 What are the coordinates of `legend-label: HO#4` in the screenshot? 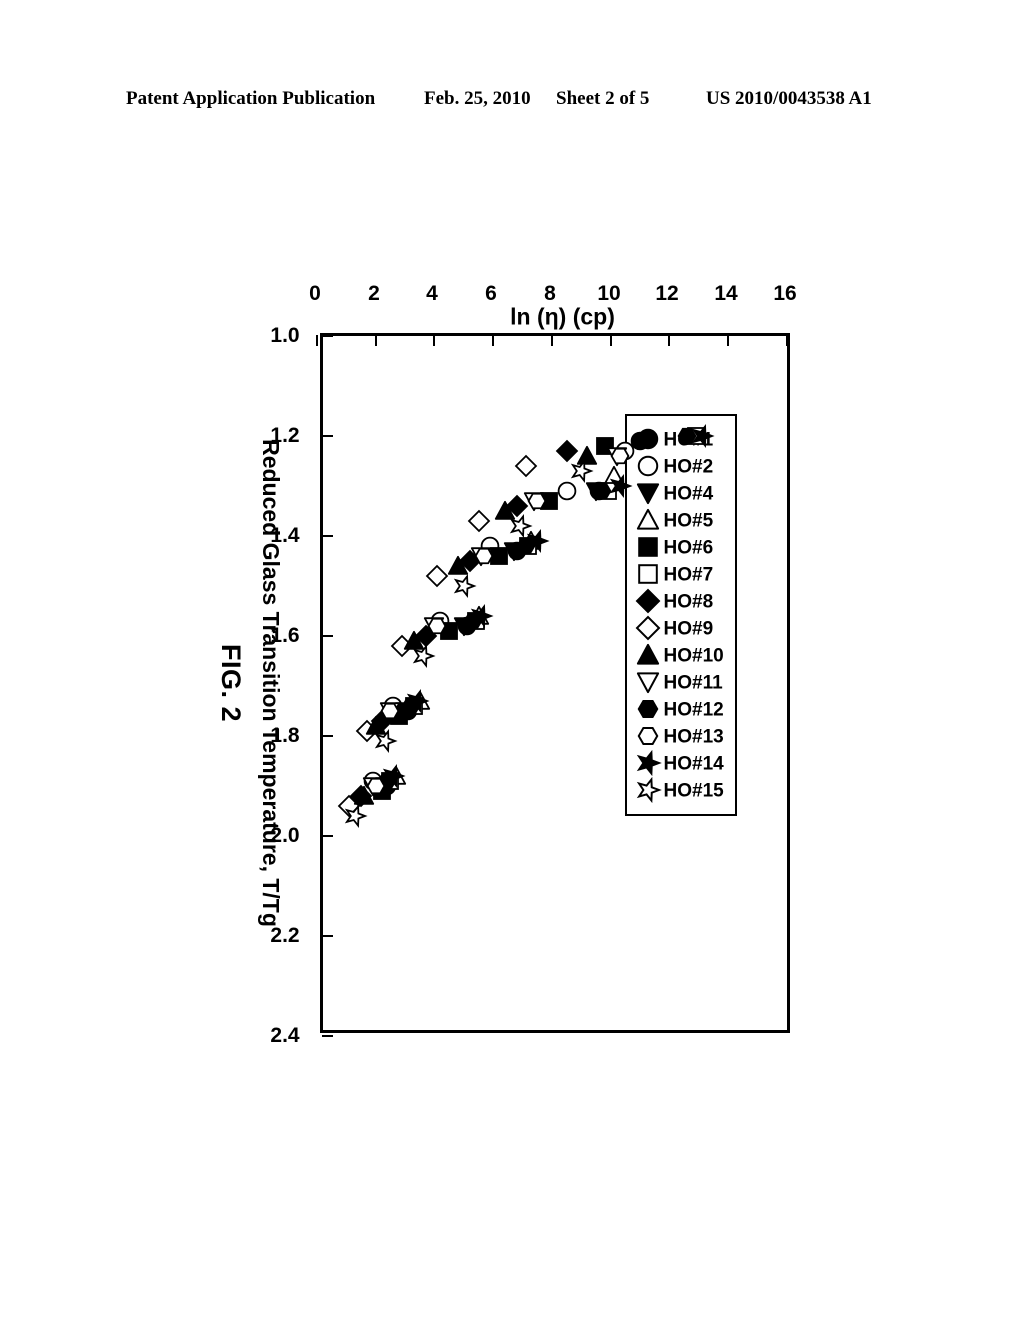 It's located at (688, 493).